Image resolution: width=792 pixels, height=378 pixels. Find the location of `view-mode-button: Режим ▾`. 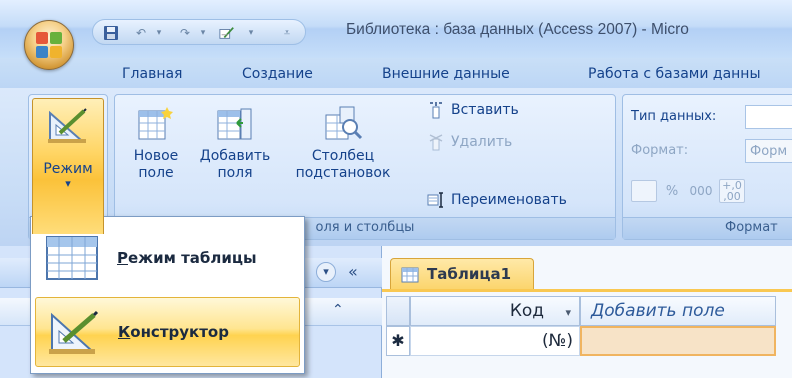

view-mode-button: Режим ▾ is located at coordinates (68, 166).